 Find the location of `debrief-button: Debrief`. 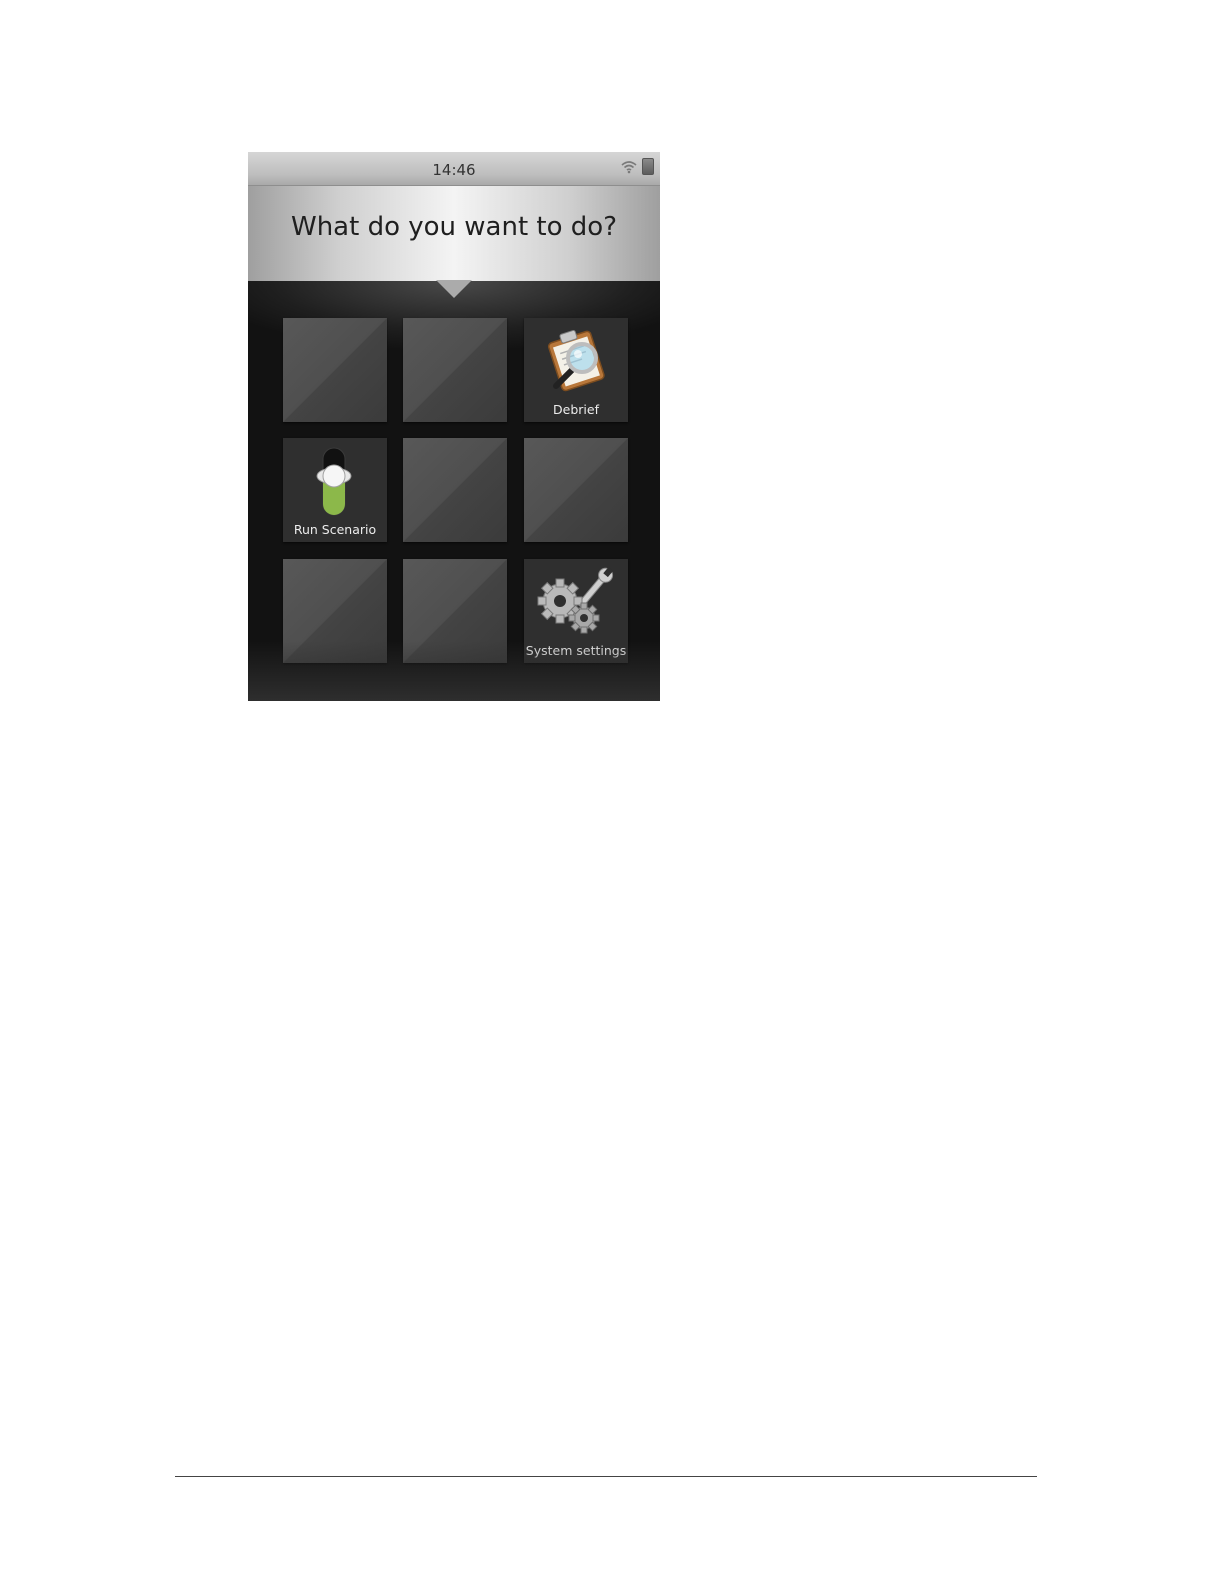

debrief-button: Debrief is located at coordinates (576, 370).